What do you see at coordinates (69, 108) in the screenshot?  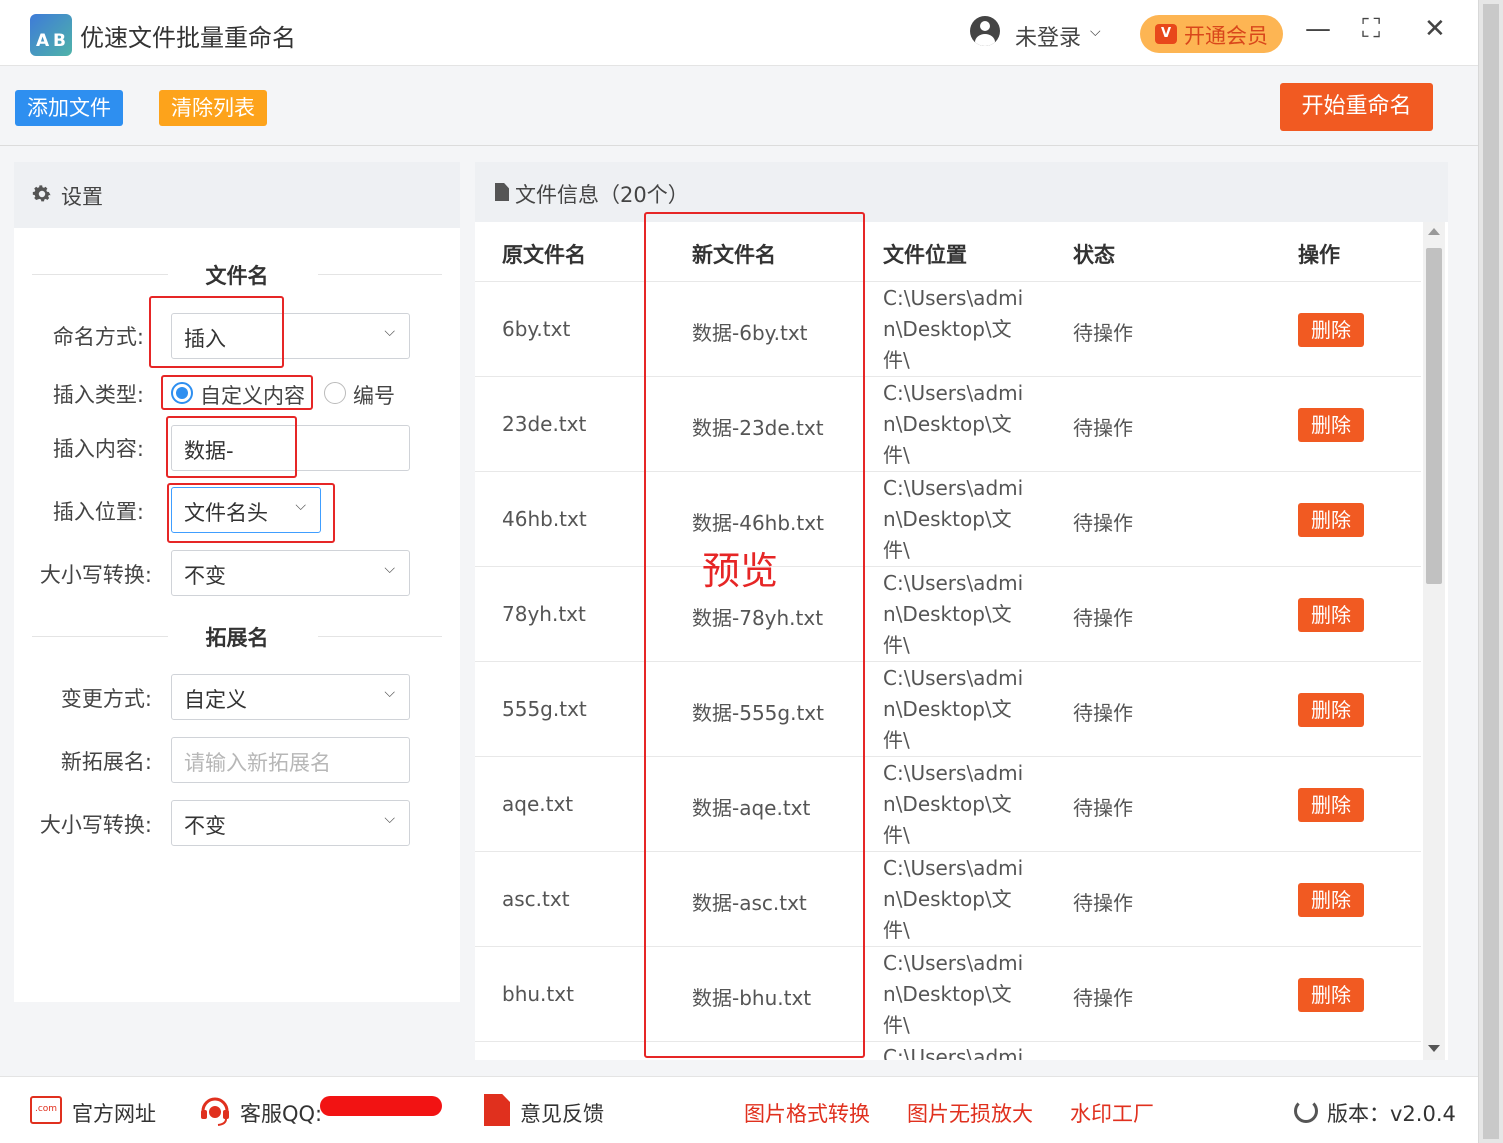 I see `add-file-button: 添加文件` at bounding box center [69, 108].